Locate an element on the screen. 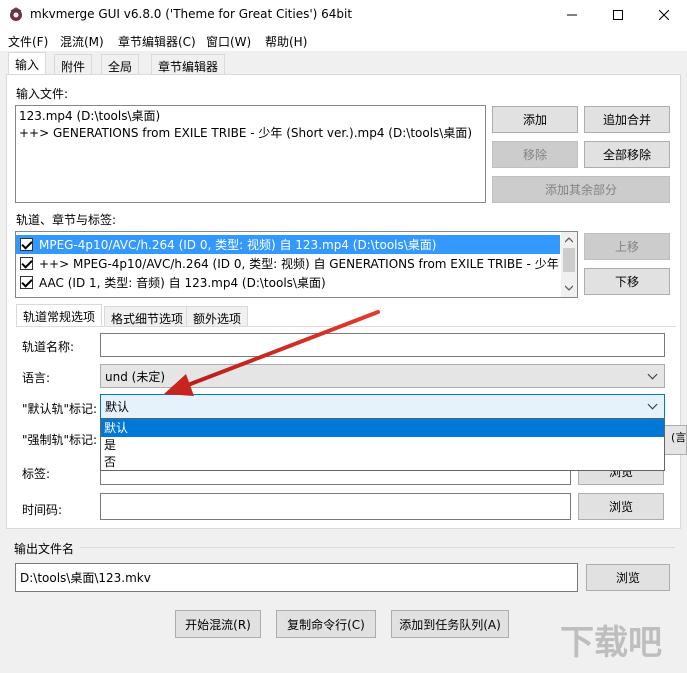 This screenshot has width=687, height=673. default-flag-dropdown: 默认 是 否 is located at coordinates (382, 445).